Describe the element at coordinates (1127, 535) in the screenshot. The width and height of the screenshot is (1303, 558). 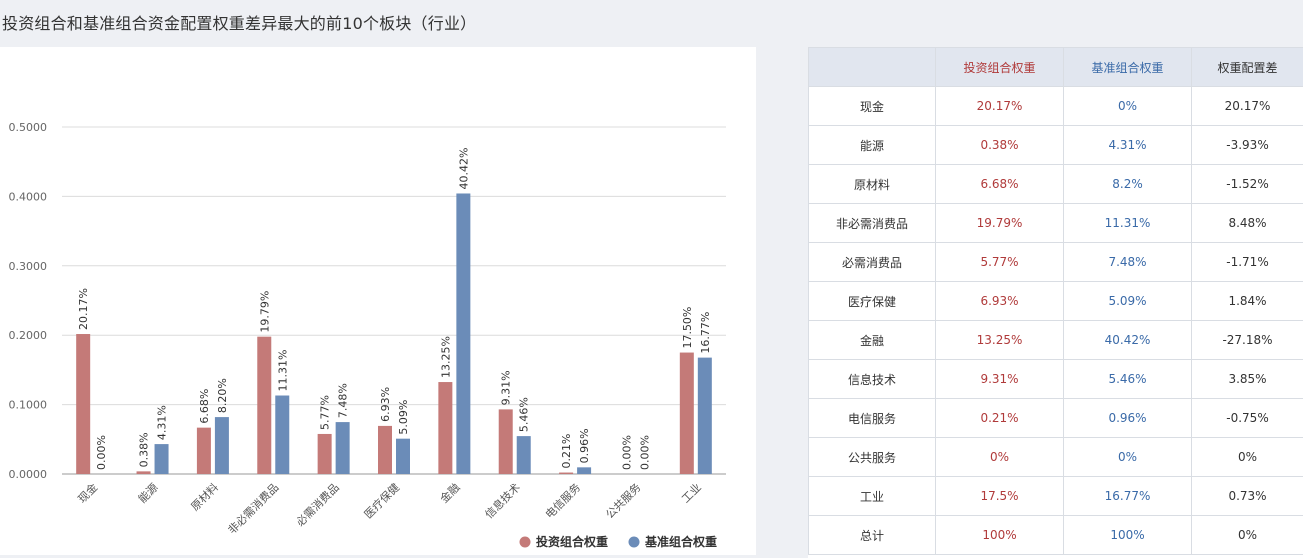
I see `table-cell: 100%` at that location.